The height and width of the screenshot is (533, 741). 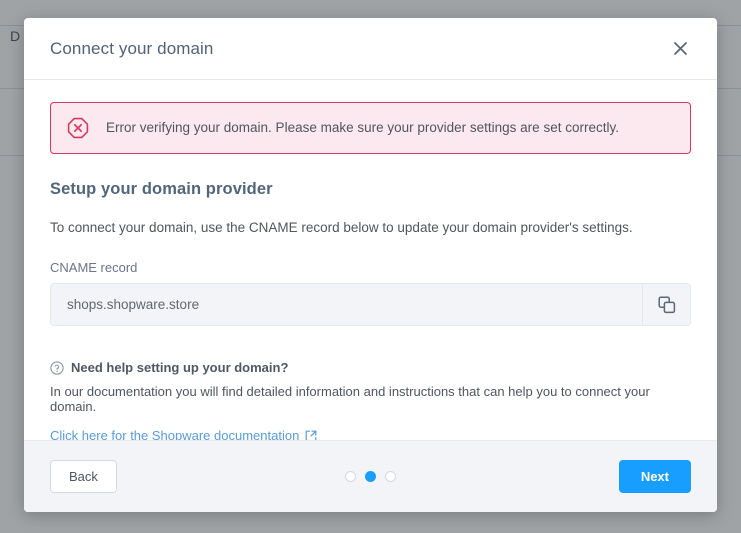 What do you see at coordinates (132, 48) in the screenshot?
I see `modal-title: Connect your domain` at bounding box center [132, 48].